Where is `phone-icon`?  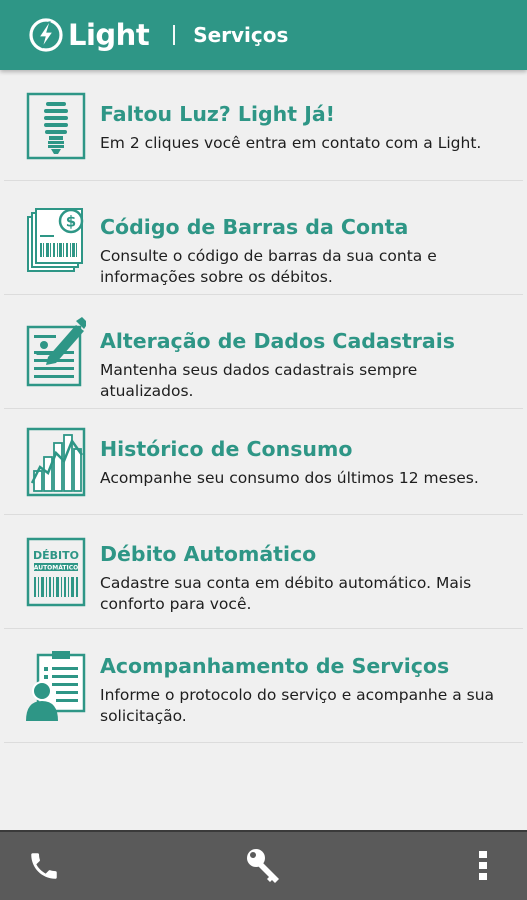
phone-icon is located at coordinates (44, 866).